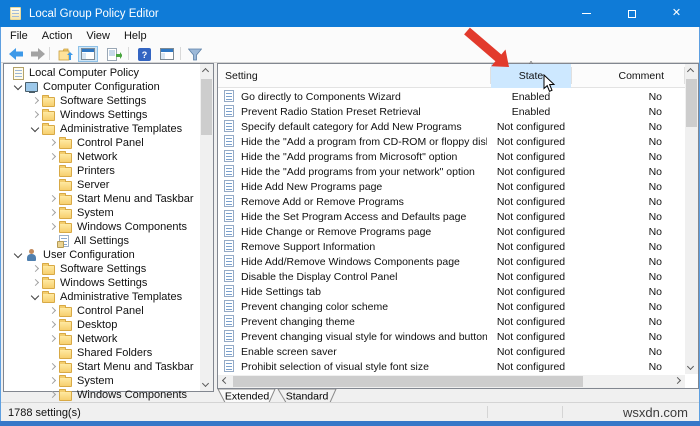 Image resolution: width=700 pixels, height=426 pixels. What do you see at coordinates (678, 381) in the screenshot?
I see `scroll-right-button` at bounding box center [678, 381].